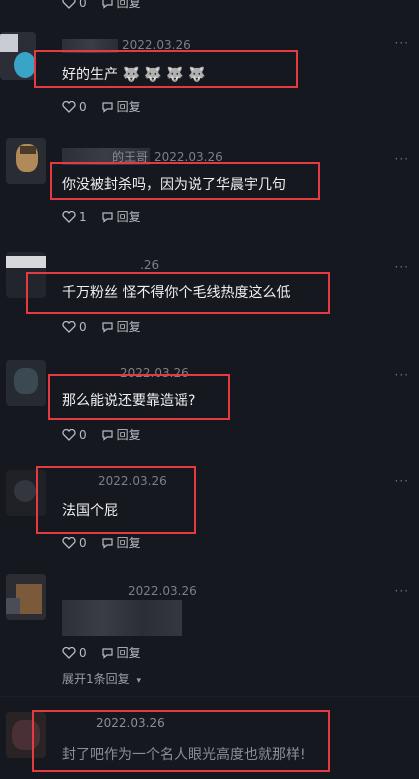 Image resolution: width=419 pixels, height=779 pixels. I want to click on comment-text, so click(122, 618).